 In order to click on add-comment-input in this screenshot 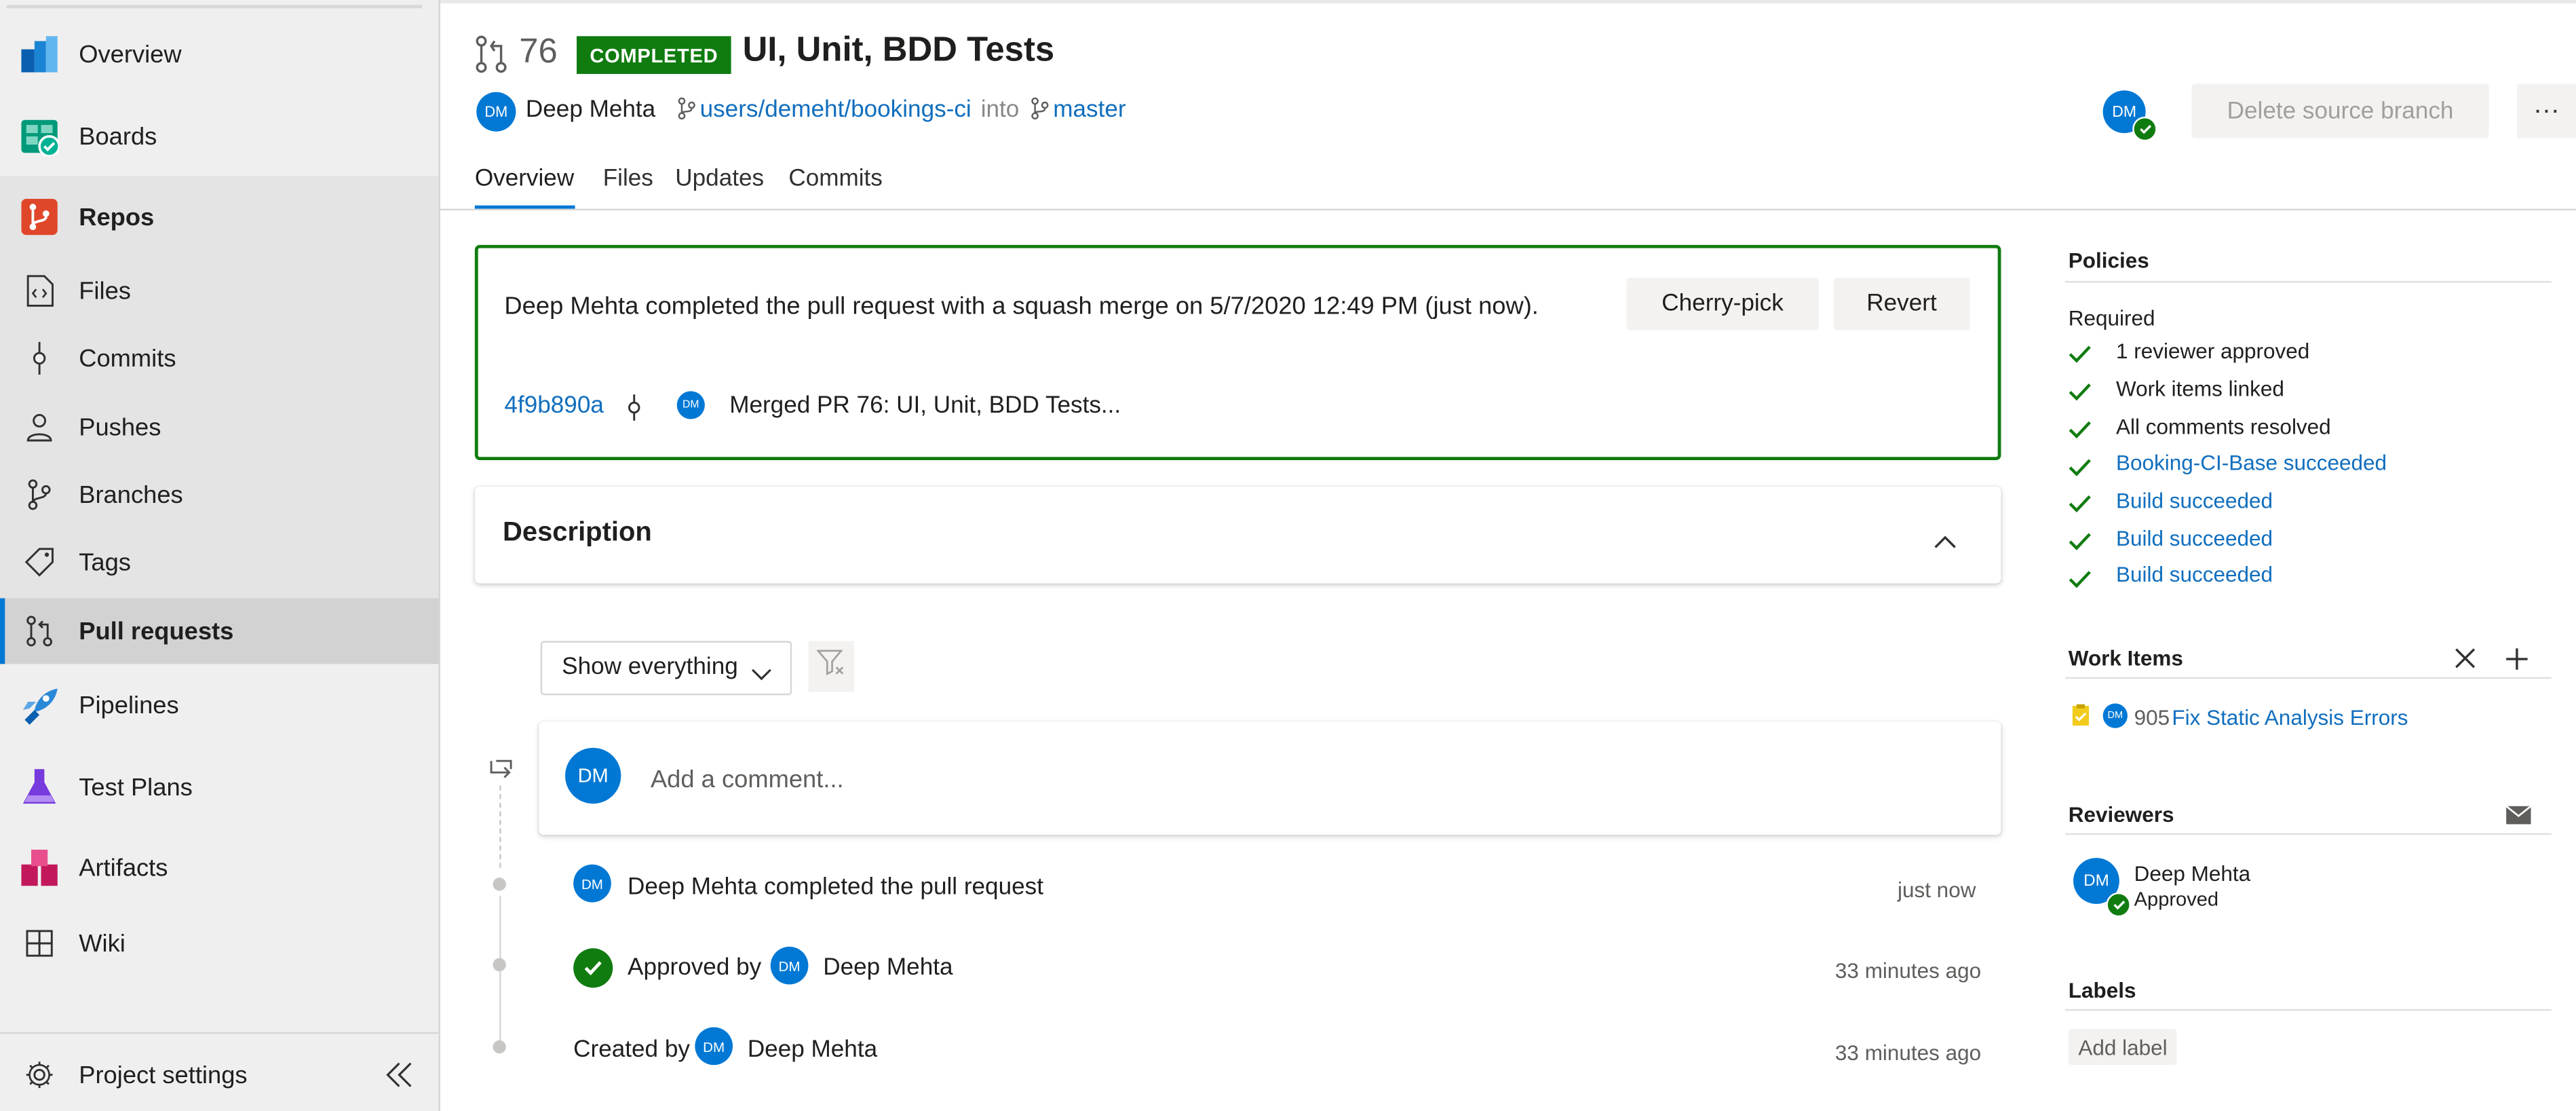, I will do `click(1291, 779)`.